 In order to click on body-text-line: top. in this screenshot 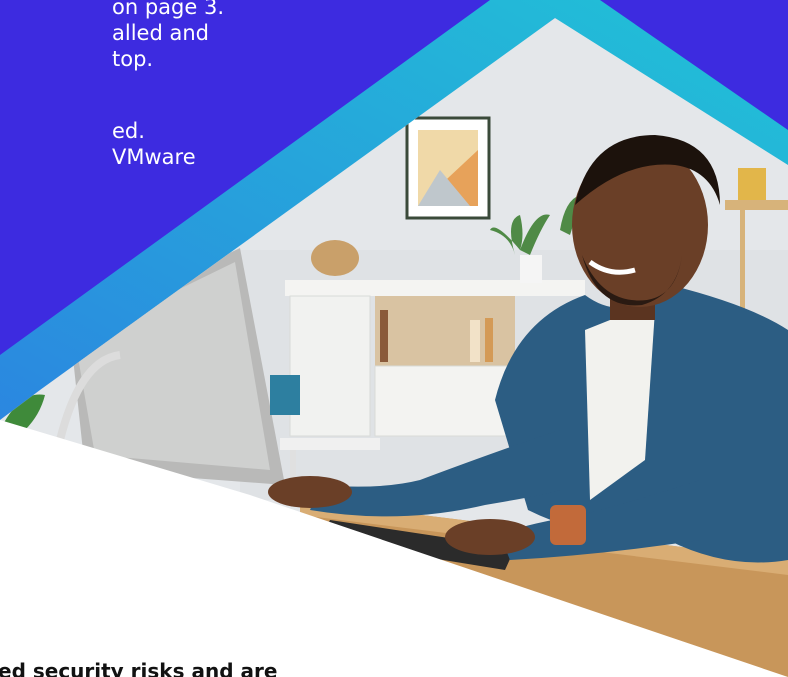, I will do `click(133, 59)`.